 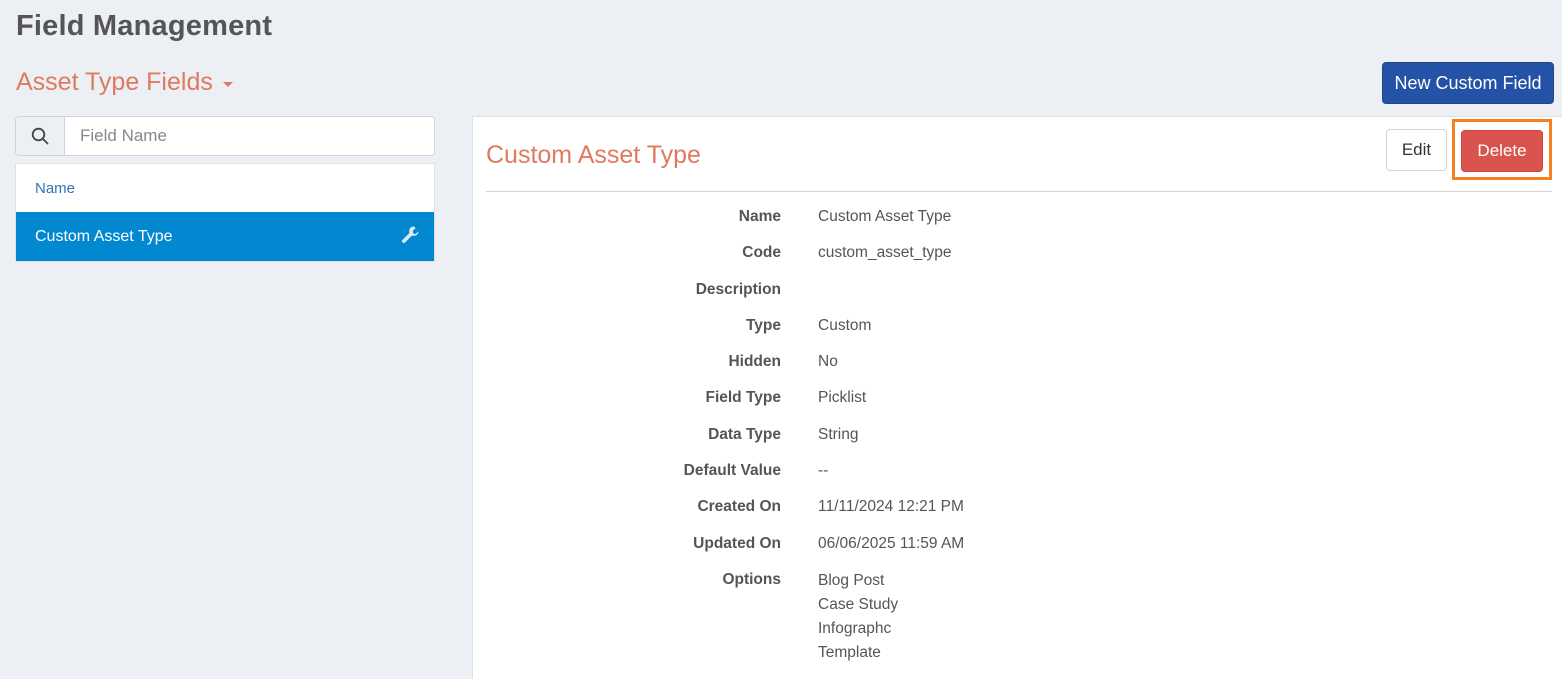 What do you see at coordinates (751, 579) in the screenshot?
I see `row-label: Options` at bounding box center [751, 579].